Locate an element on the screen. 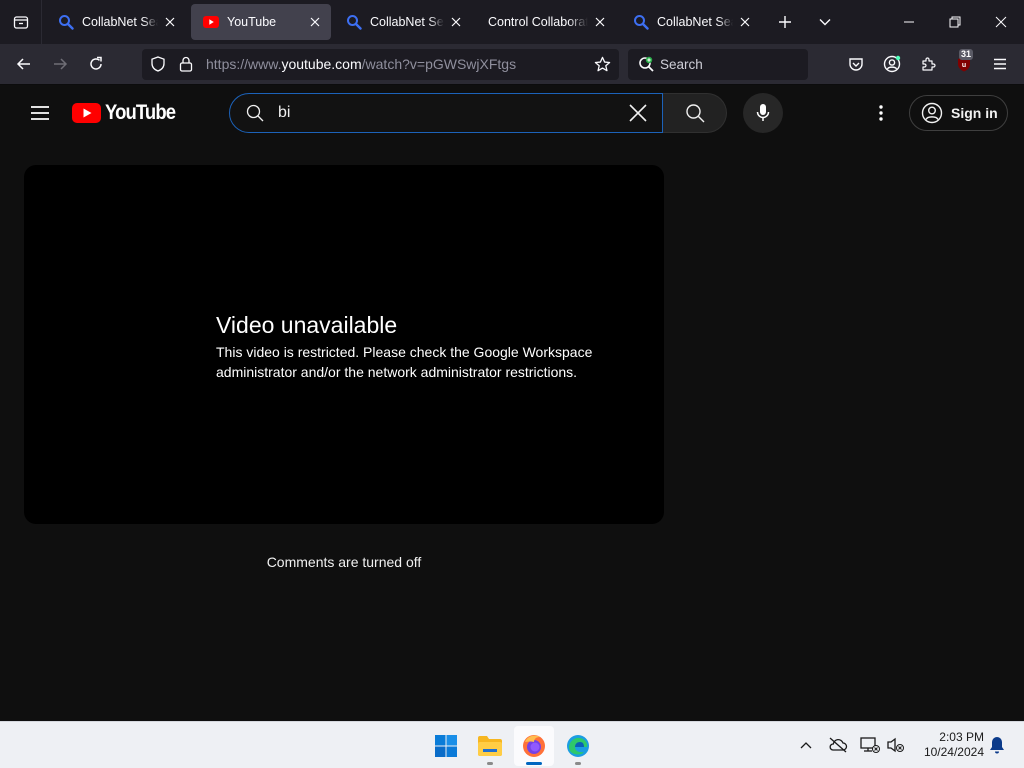  search-icon is located at coordinates (255, 115).